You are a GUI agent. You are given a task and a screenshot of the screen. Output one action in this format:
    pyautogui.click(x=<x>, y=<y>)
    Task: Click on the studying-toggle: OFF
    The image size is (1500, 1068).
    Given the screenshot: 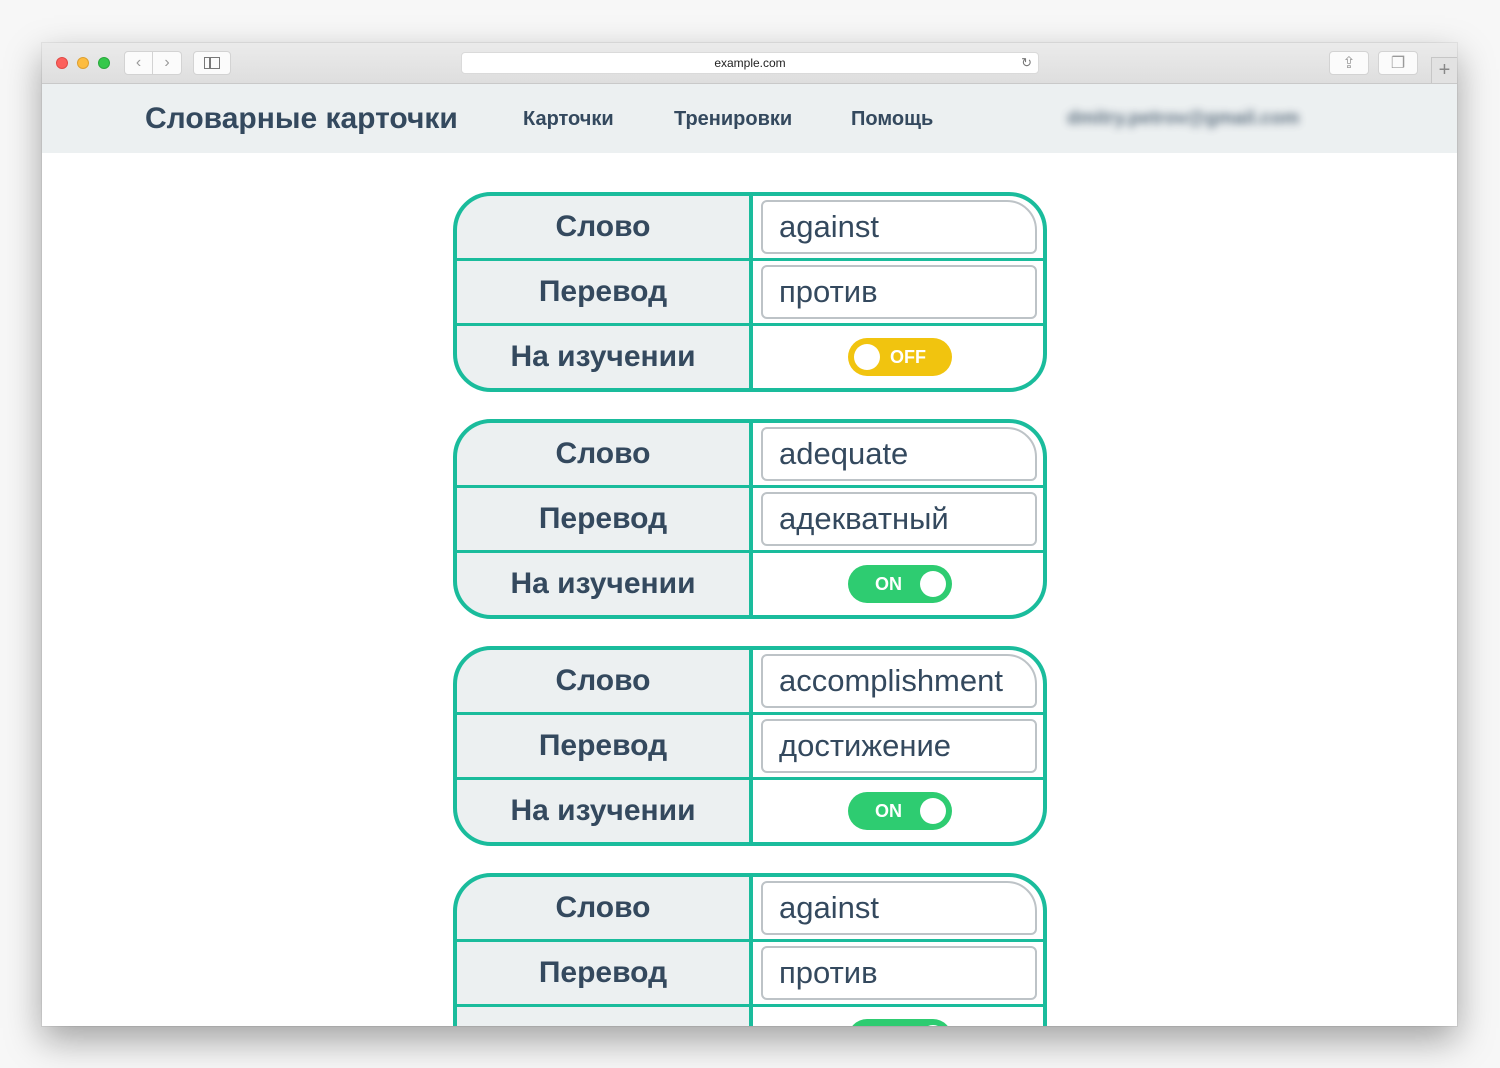 What is the action you would take?
    pyautogui.click(x=900, y=357)
    